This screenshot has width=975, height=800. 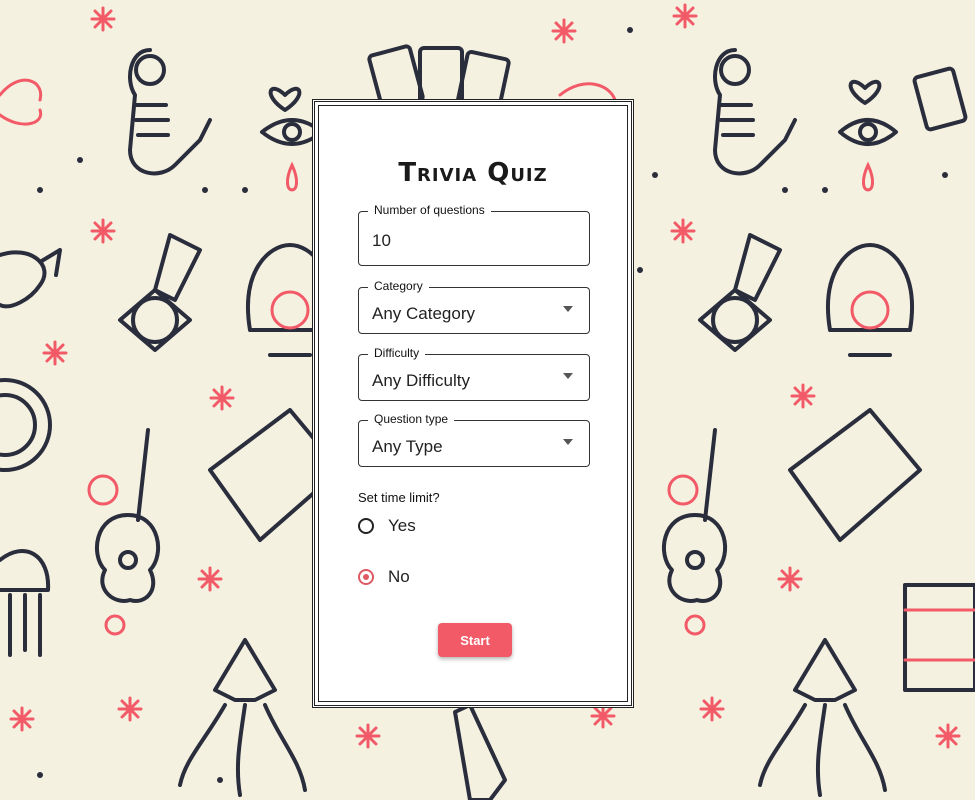 I want to click on questions-count-label: Number of questions, so click(x=429, y=210).